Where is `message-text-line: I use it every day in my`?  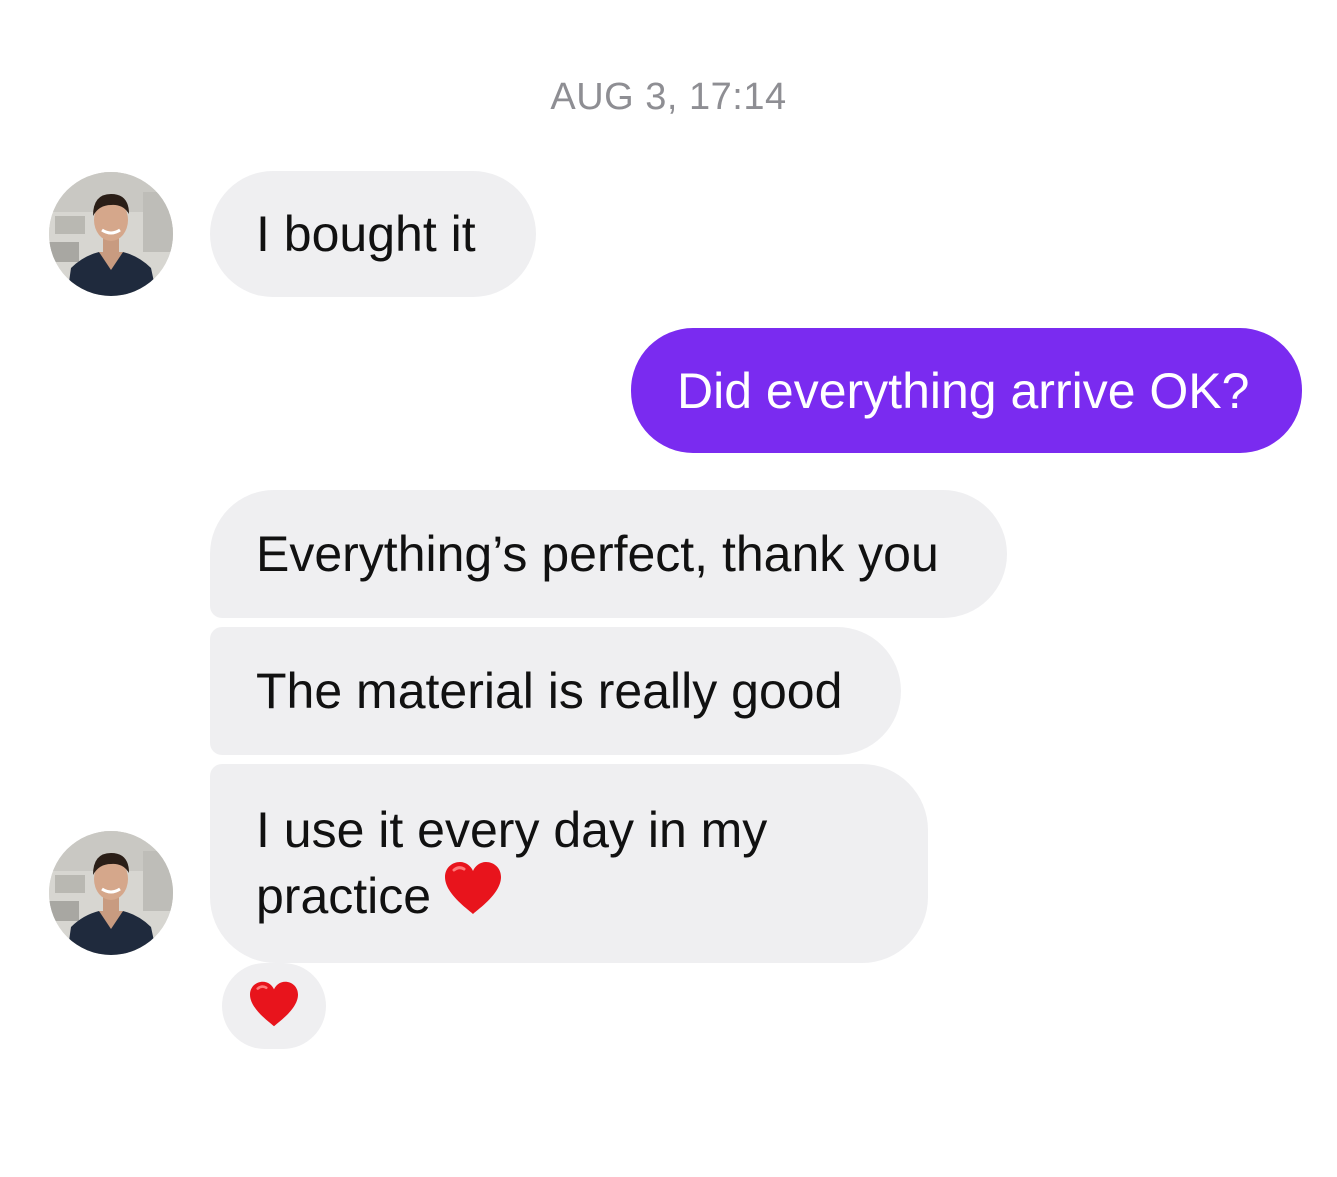
message-text-line: I use it every day in my is located at coordinates (512, 830).